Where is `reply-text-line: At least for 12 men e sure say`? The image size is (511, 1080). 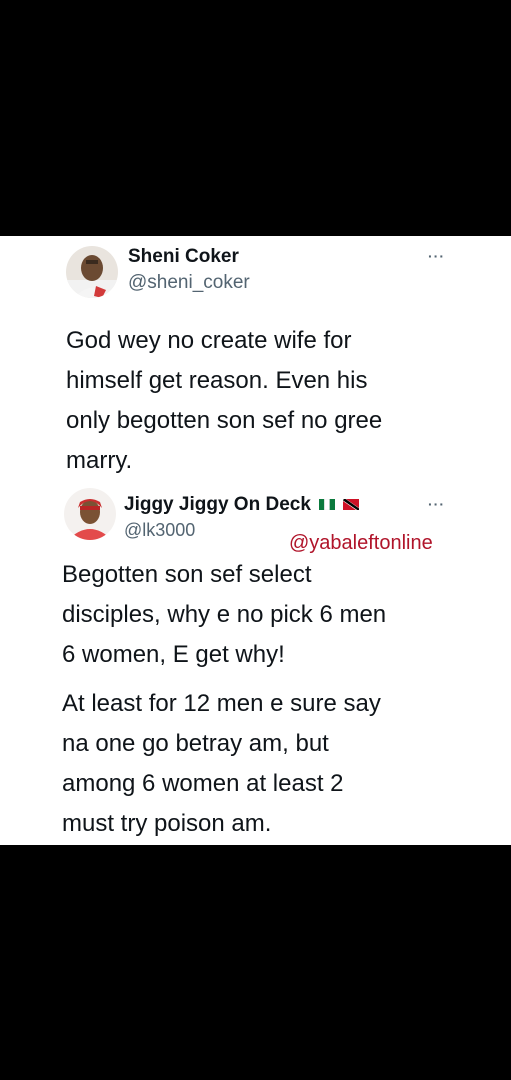
reply-text-line: At least for 12 men e sure say is located at coordinates (221, 703).